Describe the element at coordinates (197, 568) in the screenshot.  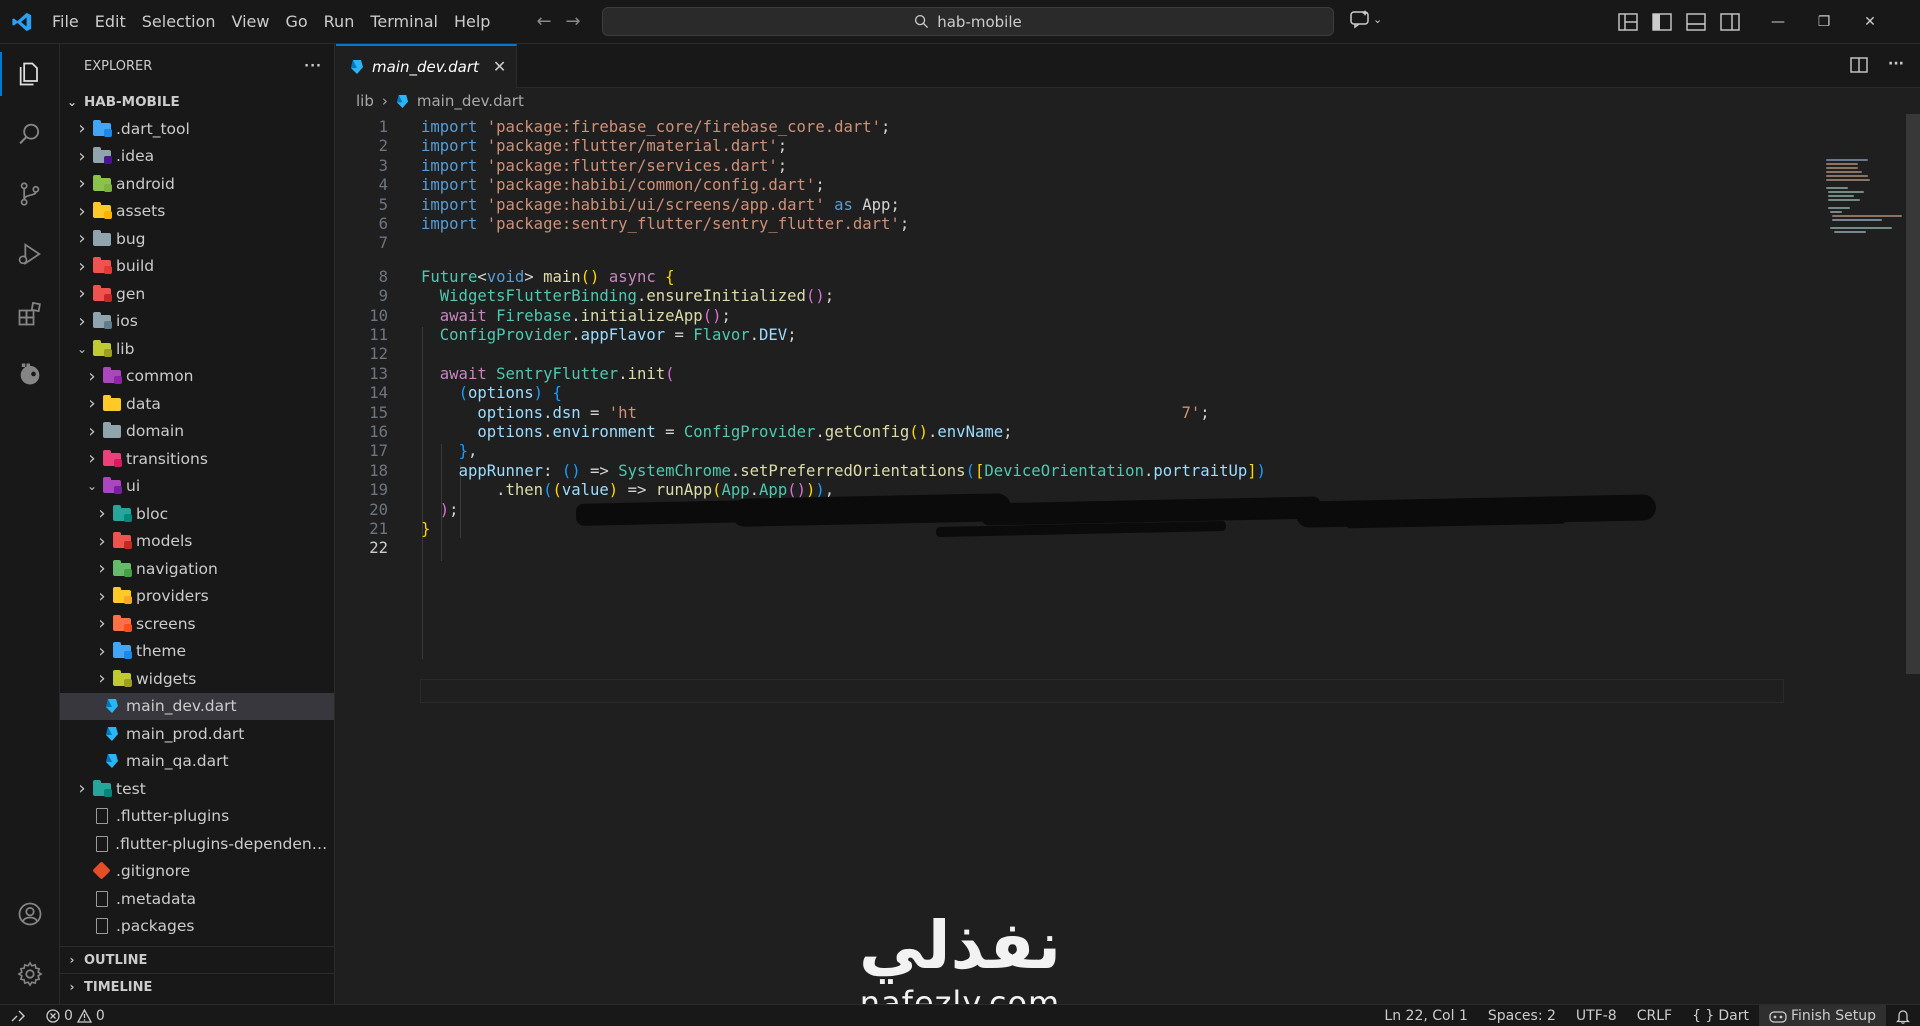
I see `tree-folder: › navigation` at that location.